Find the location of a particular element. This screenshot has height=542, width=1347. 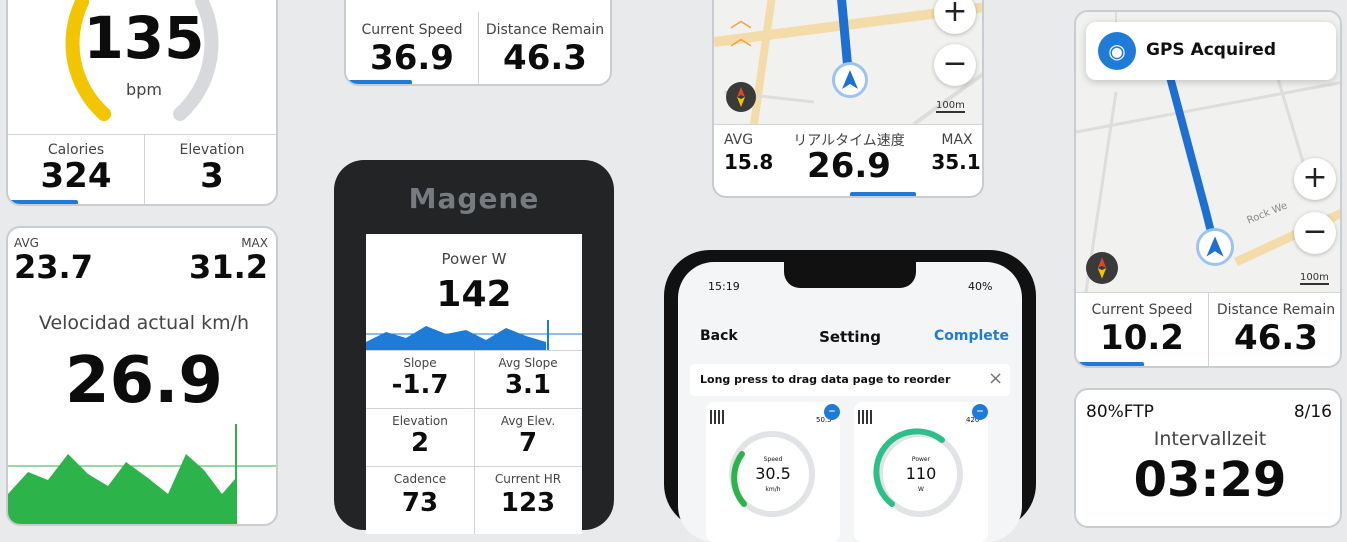

elevation-value: 2 is located at coordinates (420, 443).